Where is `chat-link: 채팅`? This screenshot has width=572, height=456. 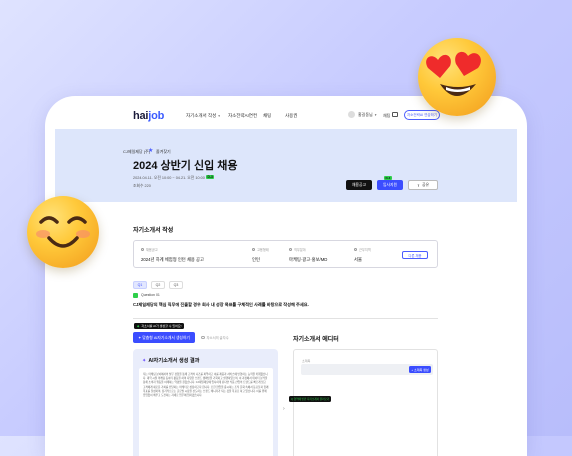 chat-link: 채팅 is located at coordinates (386, 116).